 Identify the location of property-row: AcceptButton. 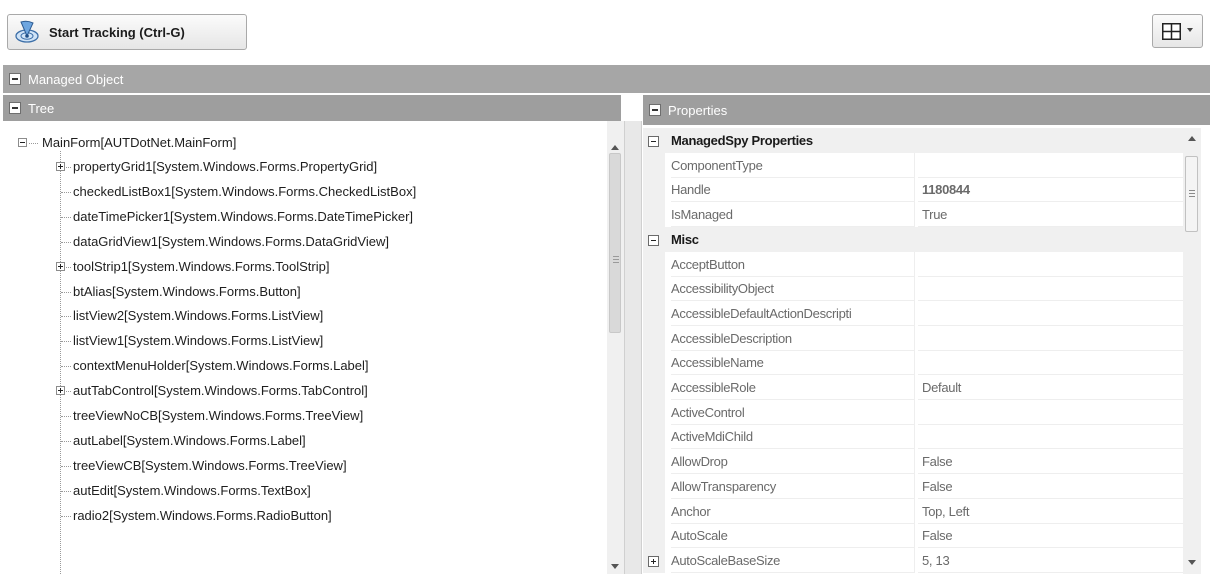
(913, 264).